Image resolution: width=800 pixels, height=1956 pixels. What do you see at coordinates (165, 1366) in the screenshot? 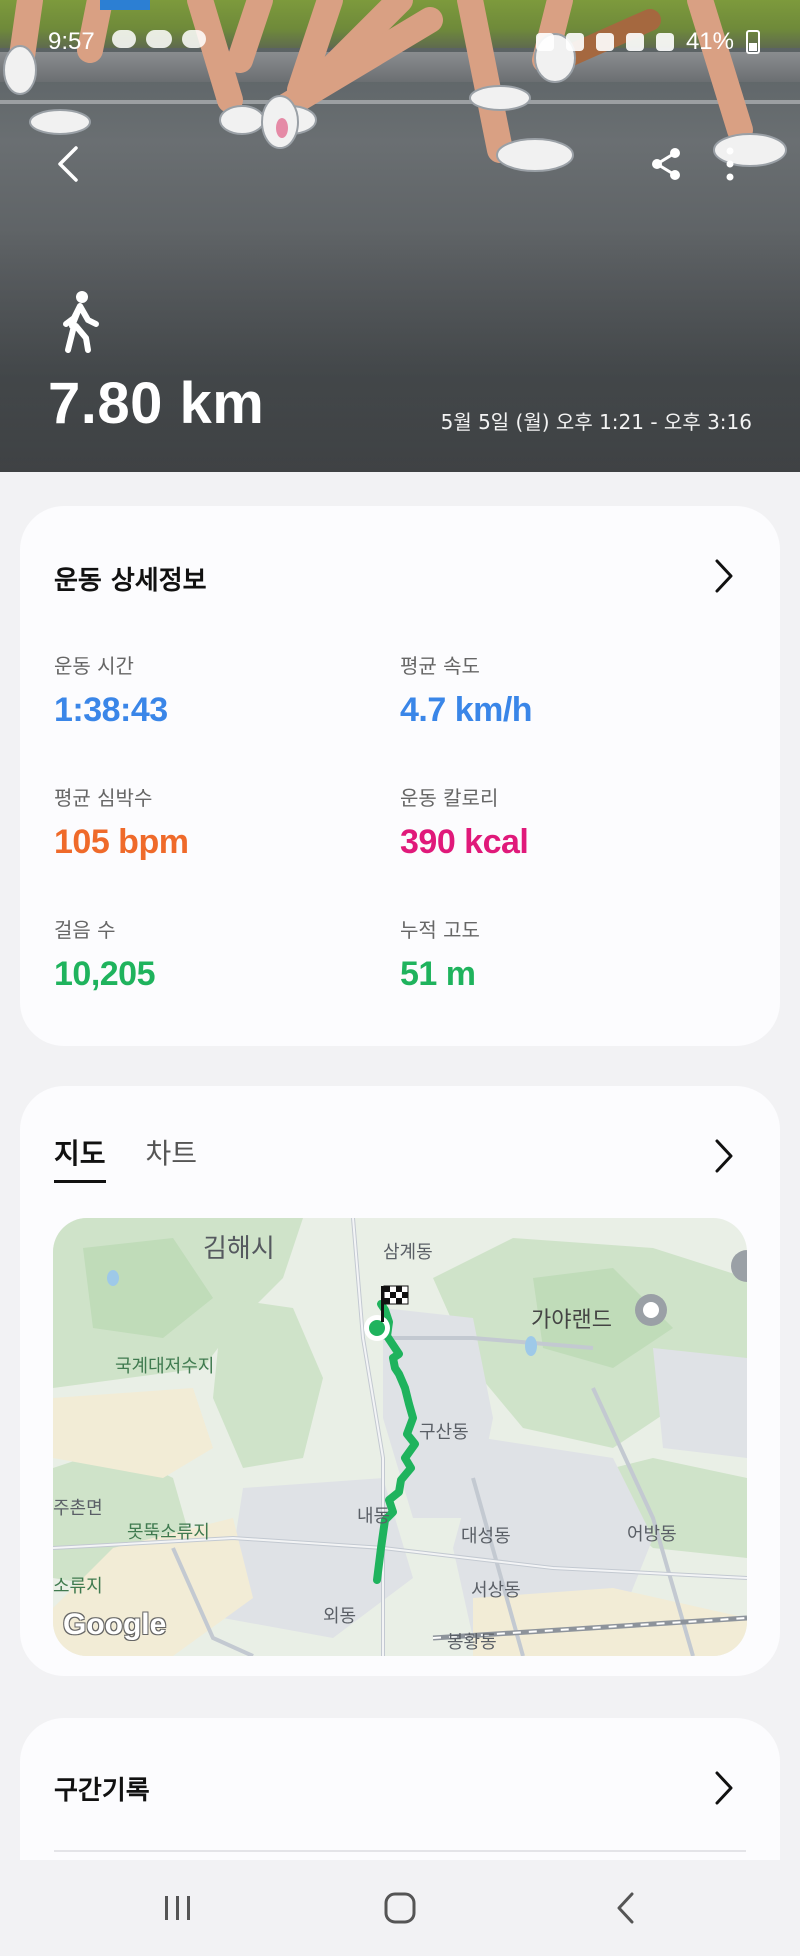
I see `map-label: 국계대저수지` at bounding box center [165, 1366].